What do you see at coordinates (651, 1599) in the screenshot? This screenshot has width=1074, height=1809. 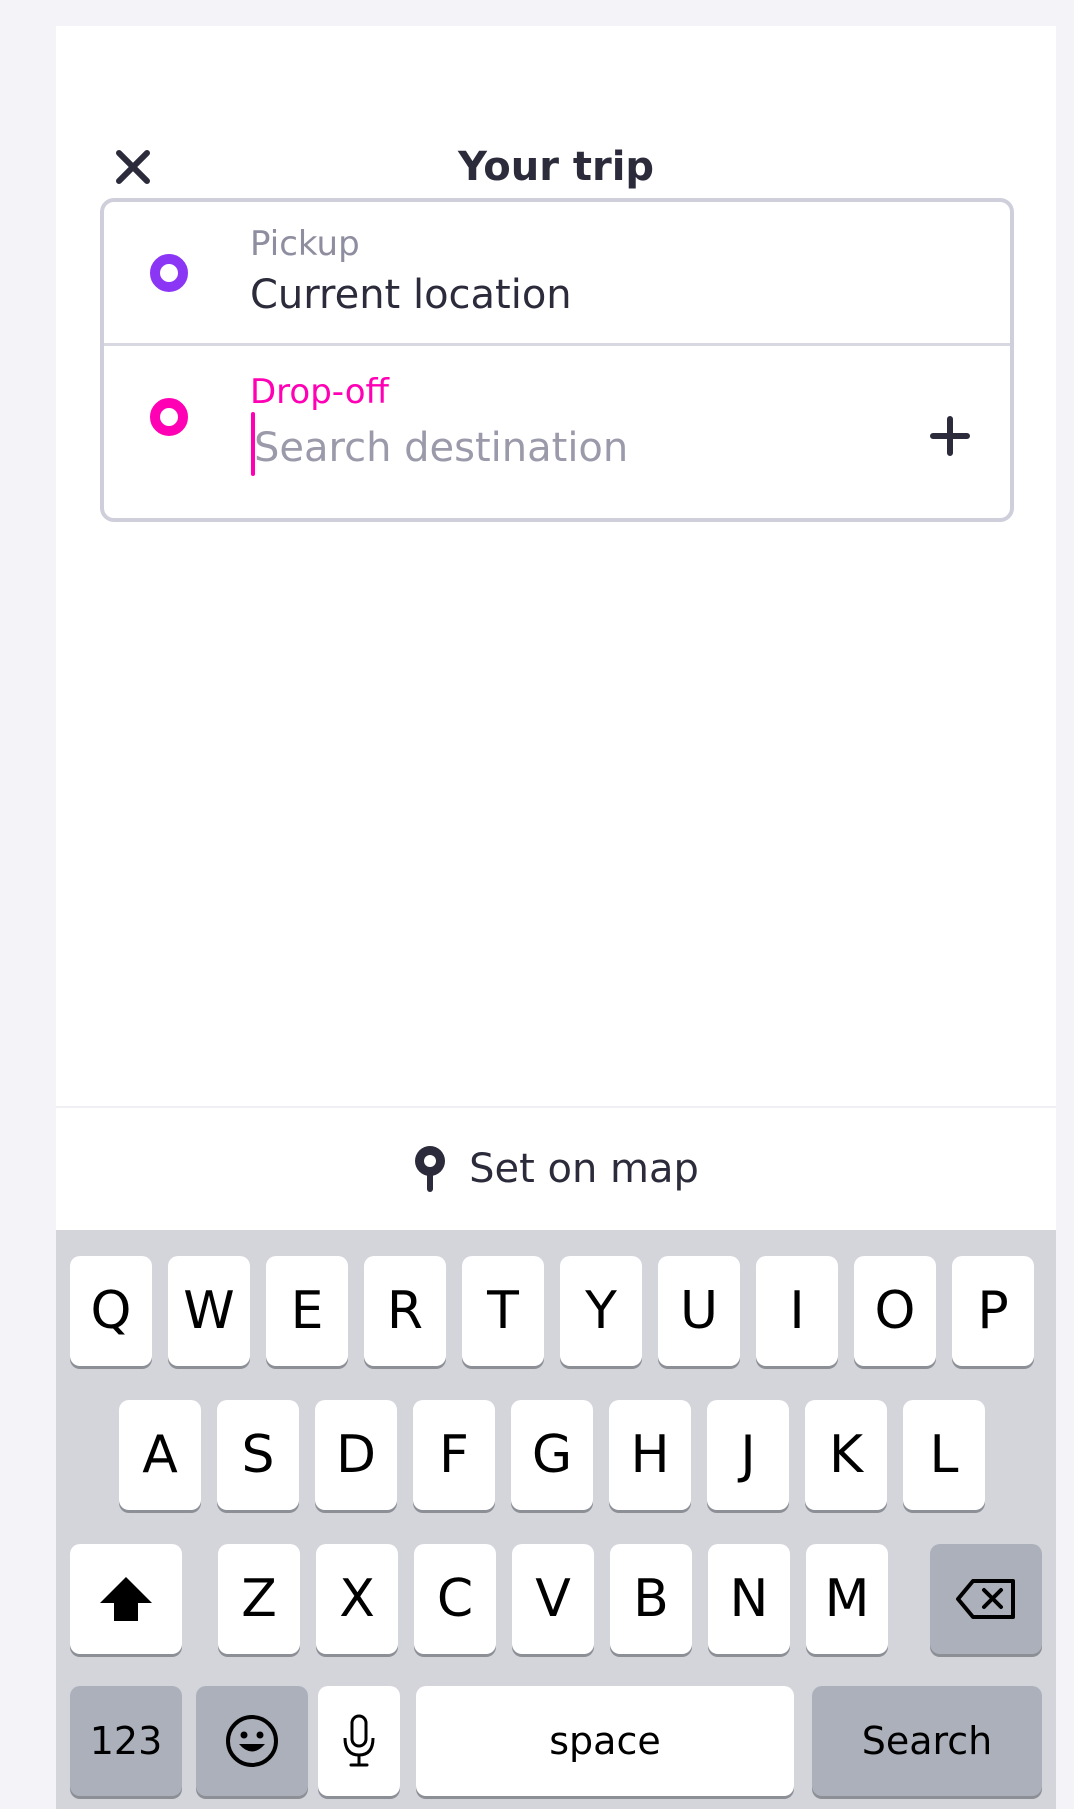 I see `key-b: B` at bounding box center [651, 1599].